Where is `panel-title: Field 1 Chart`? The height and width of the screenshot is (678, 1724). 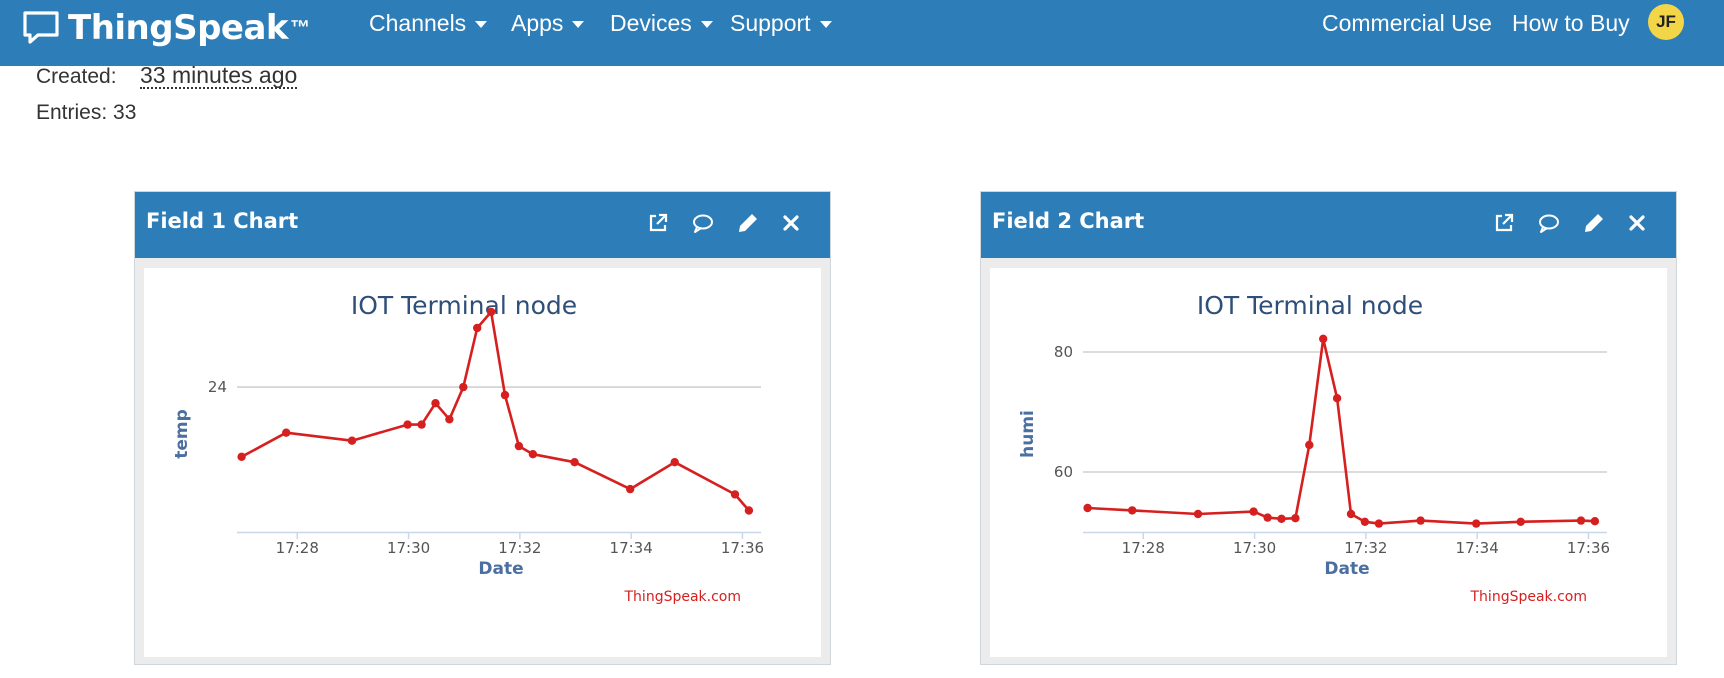
panel-title: Field 1 Chart is located at coordinates (222, 221).